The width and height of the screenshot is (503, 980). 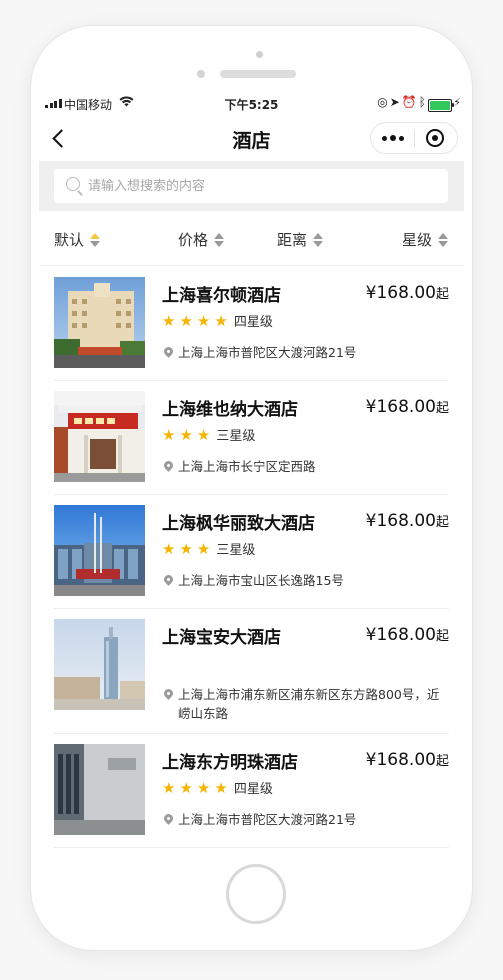 I want to click on capsule-divider, so click(x=414, y=138).